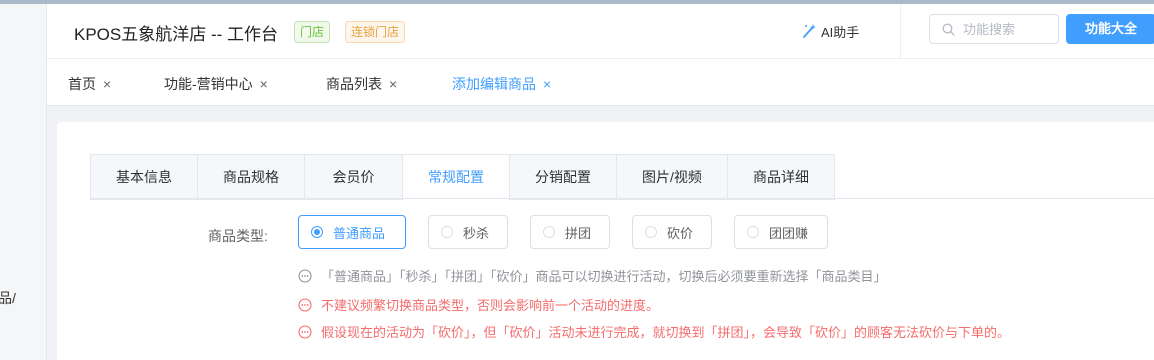  I want to click on radio-group-buy: 拼团, so click(570, 232).